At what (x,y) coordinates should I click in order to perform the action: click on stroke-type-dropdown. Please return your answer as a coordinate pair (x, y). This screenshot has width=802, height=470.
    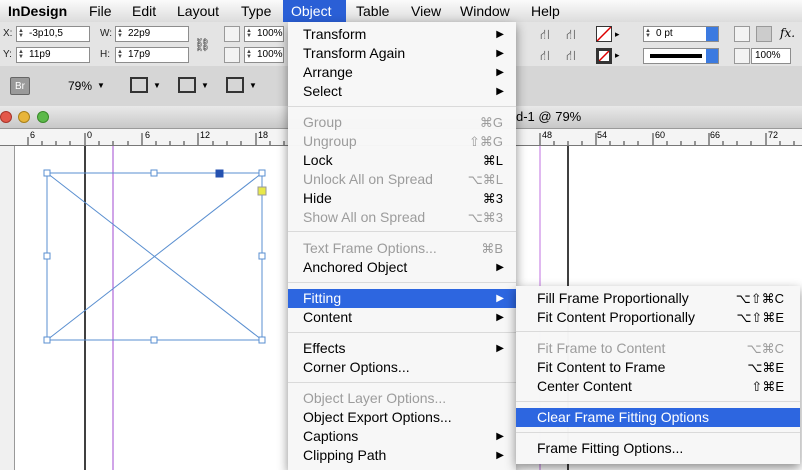
    Looking at the image, I should click on (681, 56).